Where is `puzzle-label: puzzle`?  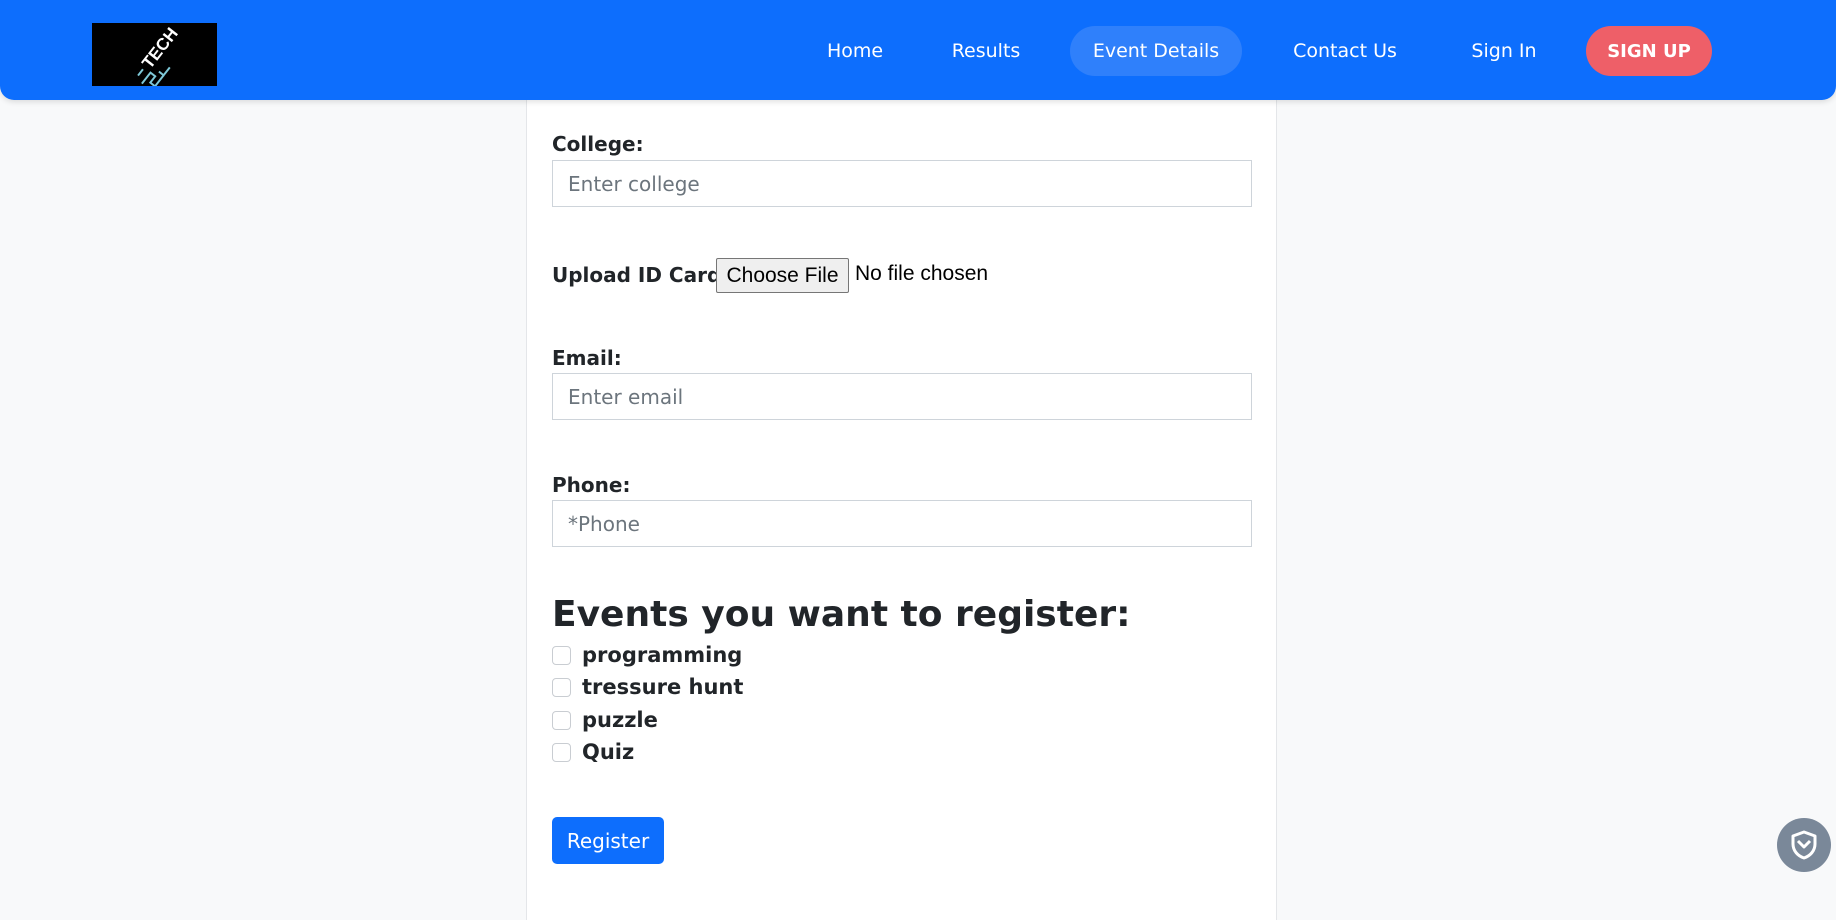
puzzle-label: puzzle is located at coordinates (620, 720).